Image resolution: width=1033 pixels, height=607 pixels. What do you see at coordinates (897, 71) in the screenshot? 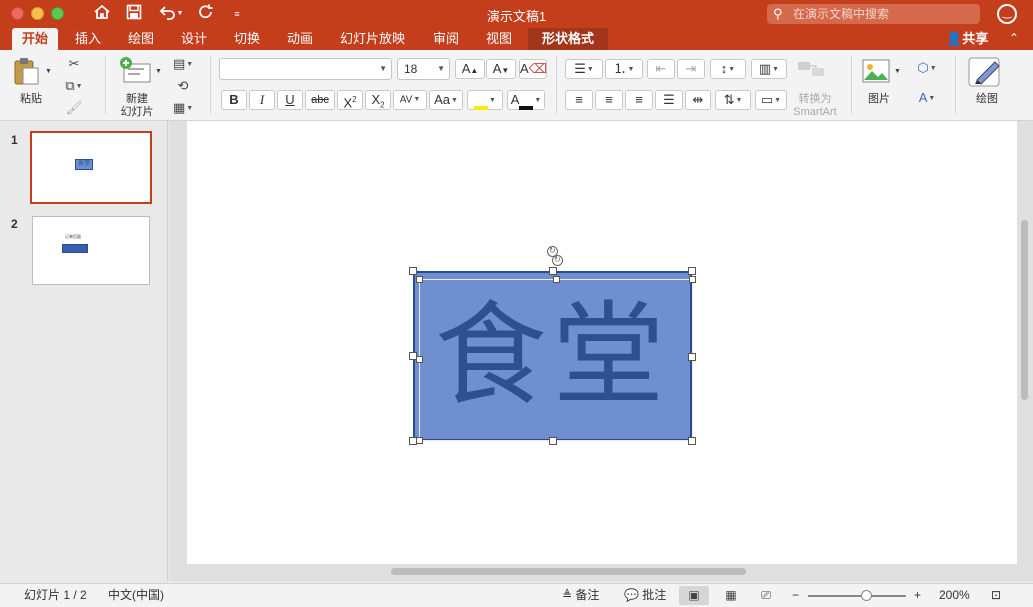
I see `picture-dropdown-icon: ▼` at bounding box center [897, 71].